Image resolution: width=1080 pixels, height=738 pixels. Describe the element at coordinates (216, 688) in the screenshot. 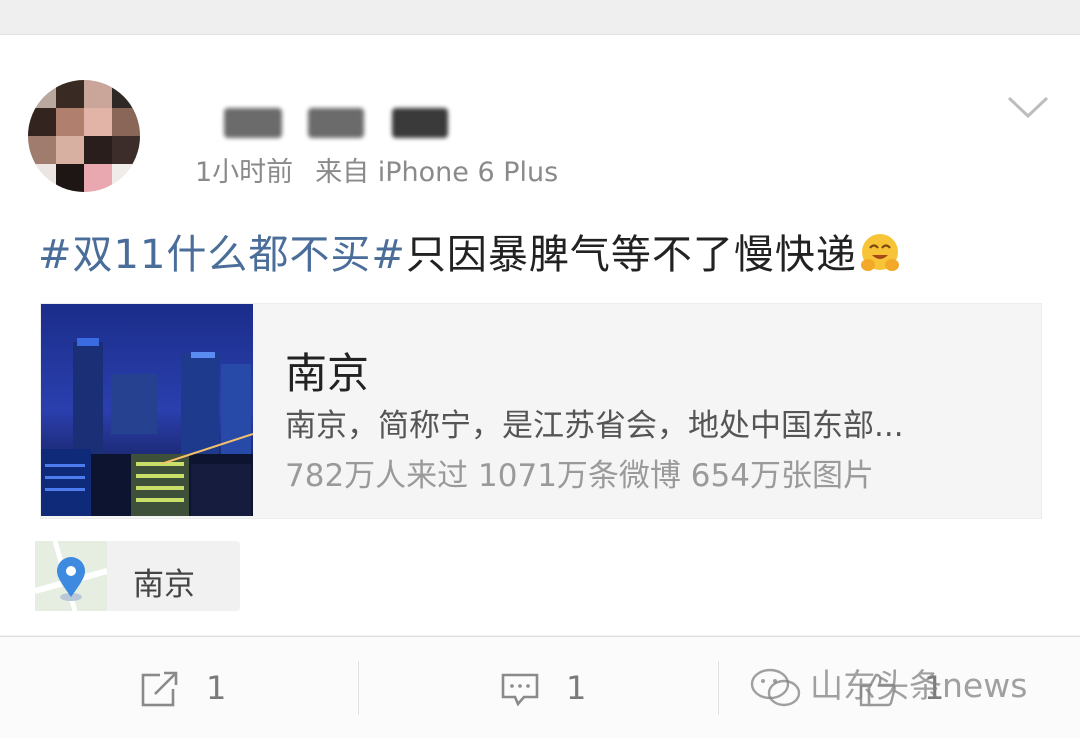

I see `repost-count: 1` at that location.